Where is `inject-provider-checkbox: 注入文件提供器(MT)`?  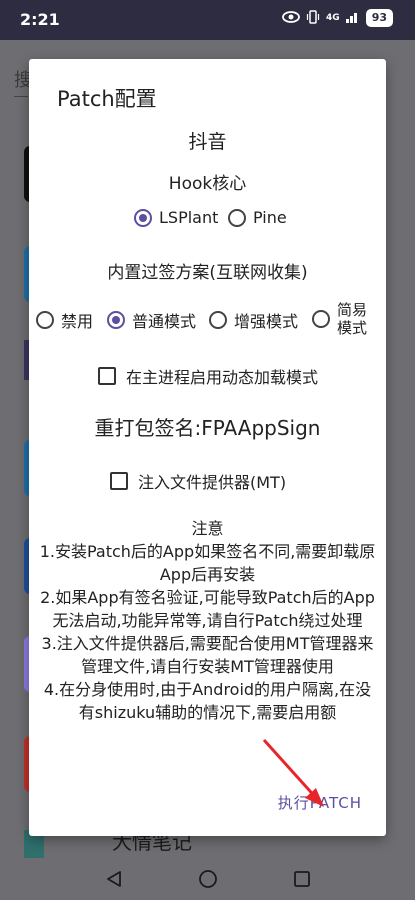
inject-provider-checkbox: 注入文件提供器(MT) is located at coordinates (198, 481).